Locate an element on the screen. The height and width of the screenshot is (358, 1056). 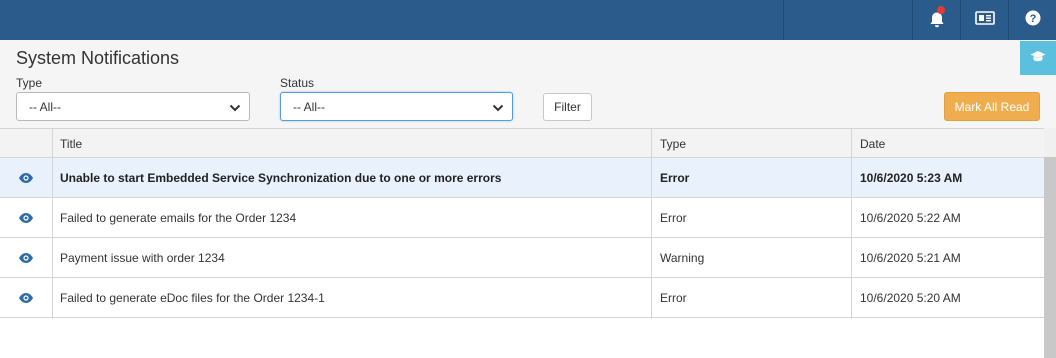
top-navigation-bar: ? is located at coordinates (528, 20).